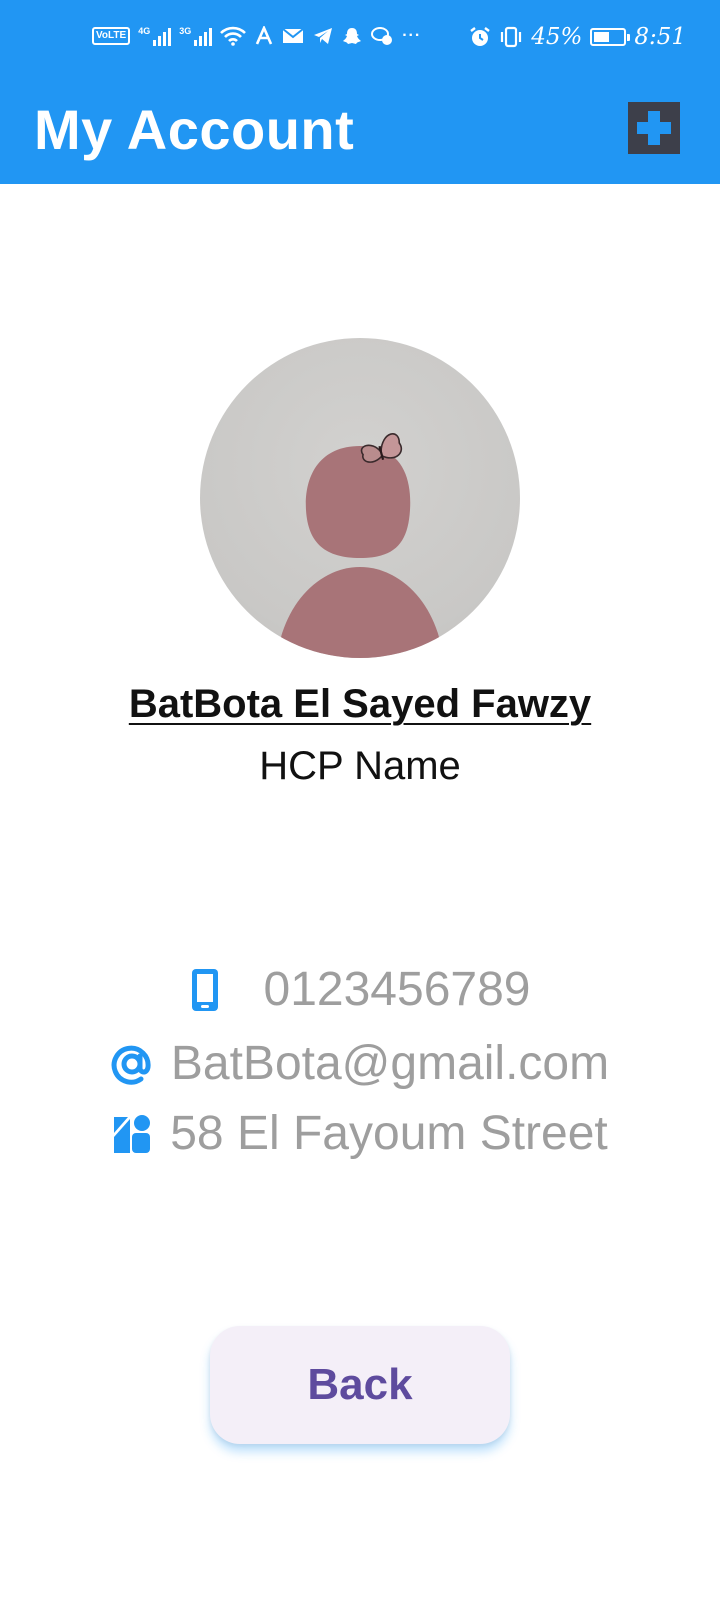 This screenshot has width=720, height=1600. Describe the element at coordinates (293, 35) in the screenshot. I see `mail-icon` at that location.